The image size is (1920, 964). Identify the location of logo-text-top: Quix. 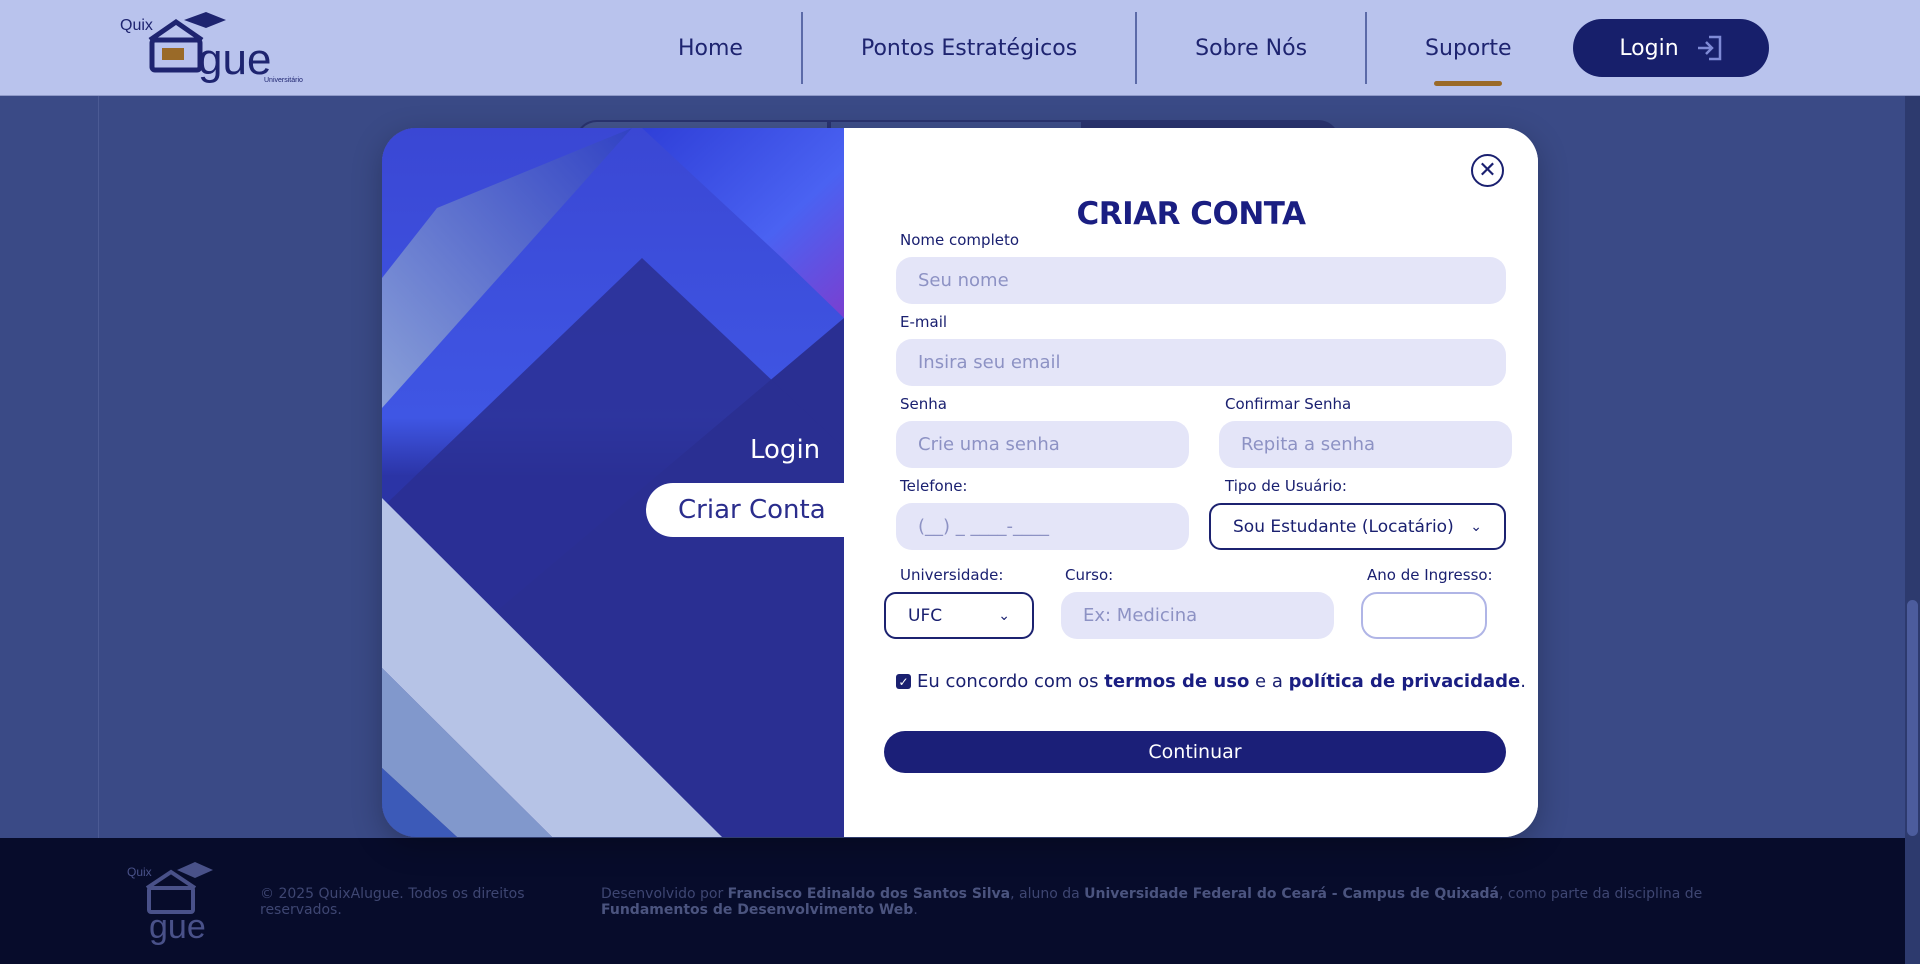
(136, 25).